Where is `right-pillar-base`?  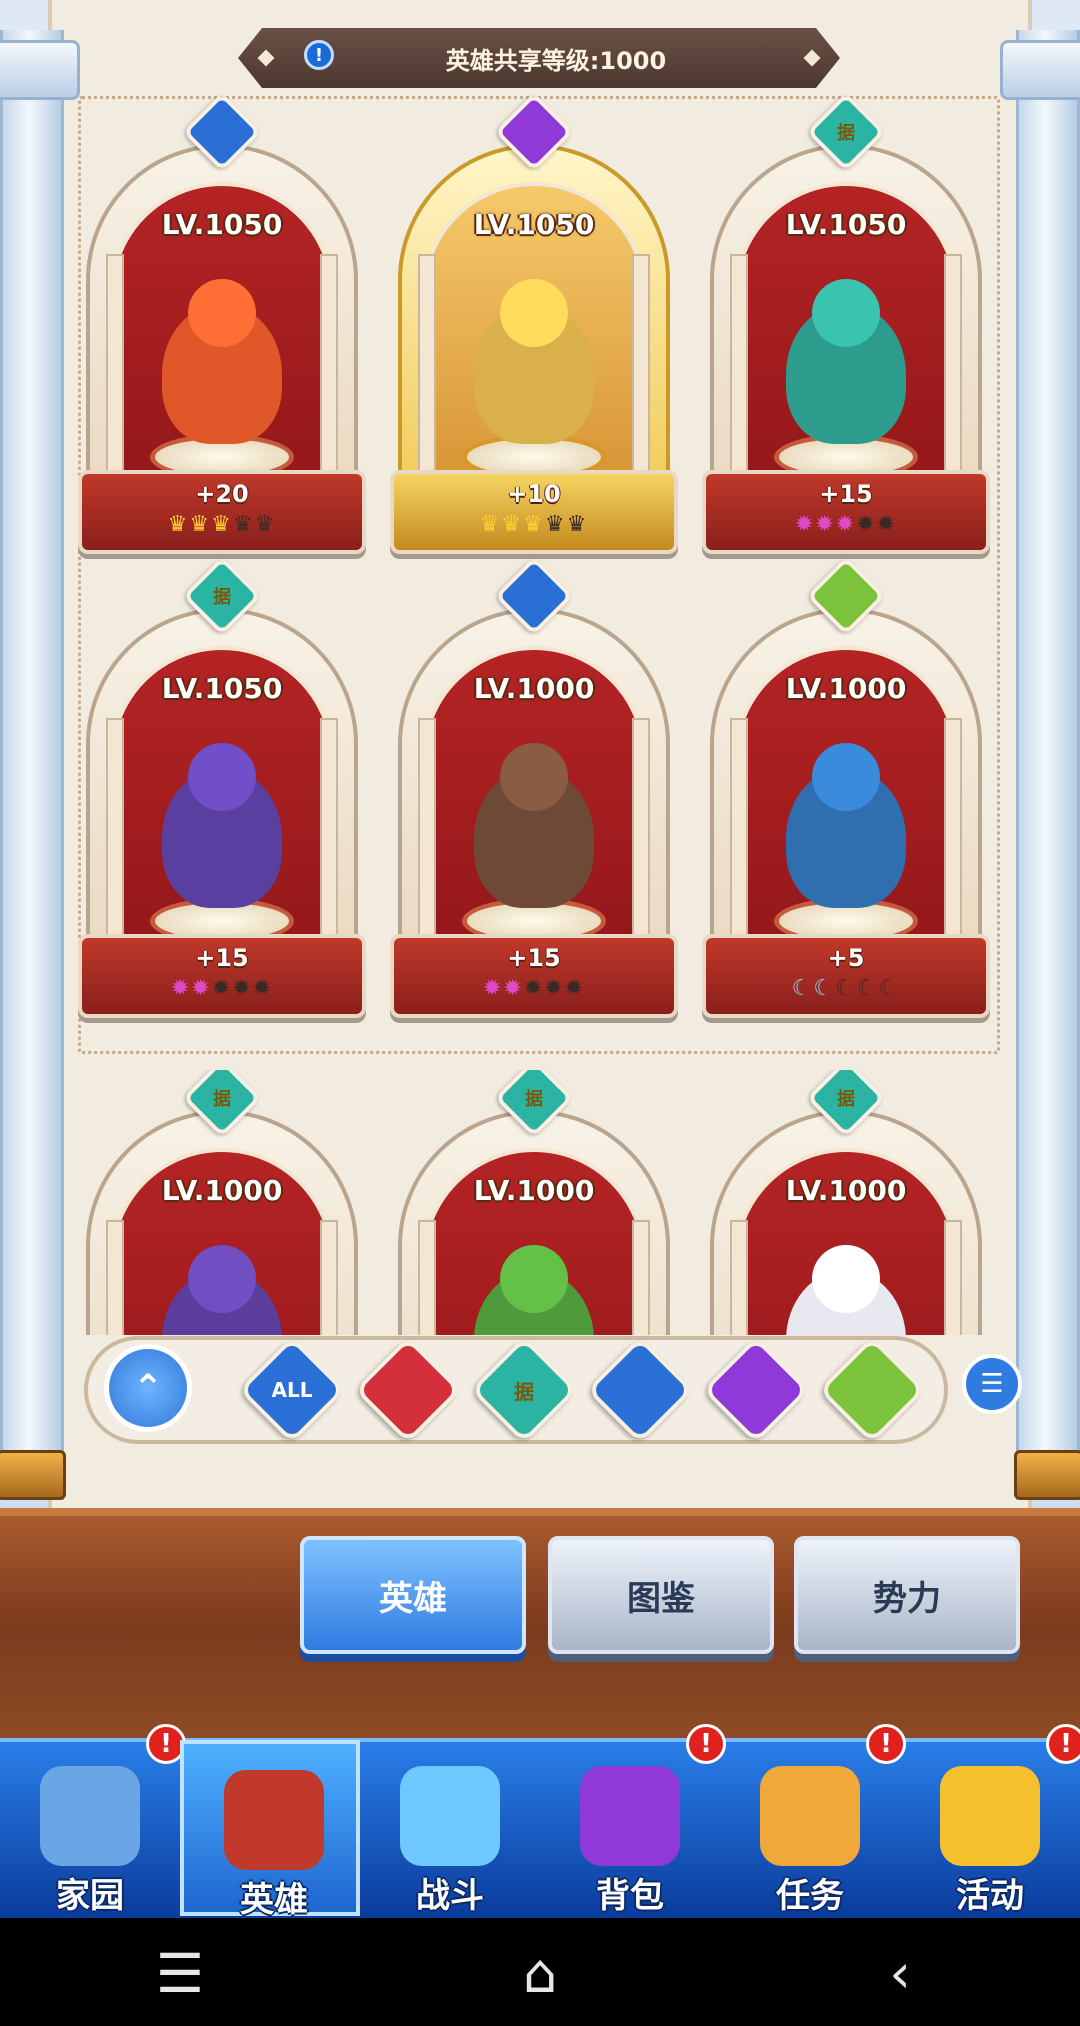
right-pillar-base is located at coordinates (1047, 1475).